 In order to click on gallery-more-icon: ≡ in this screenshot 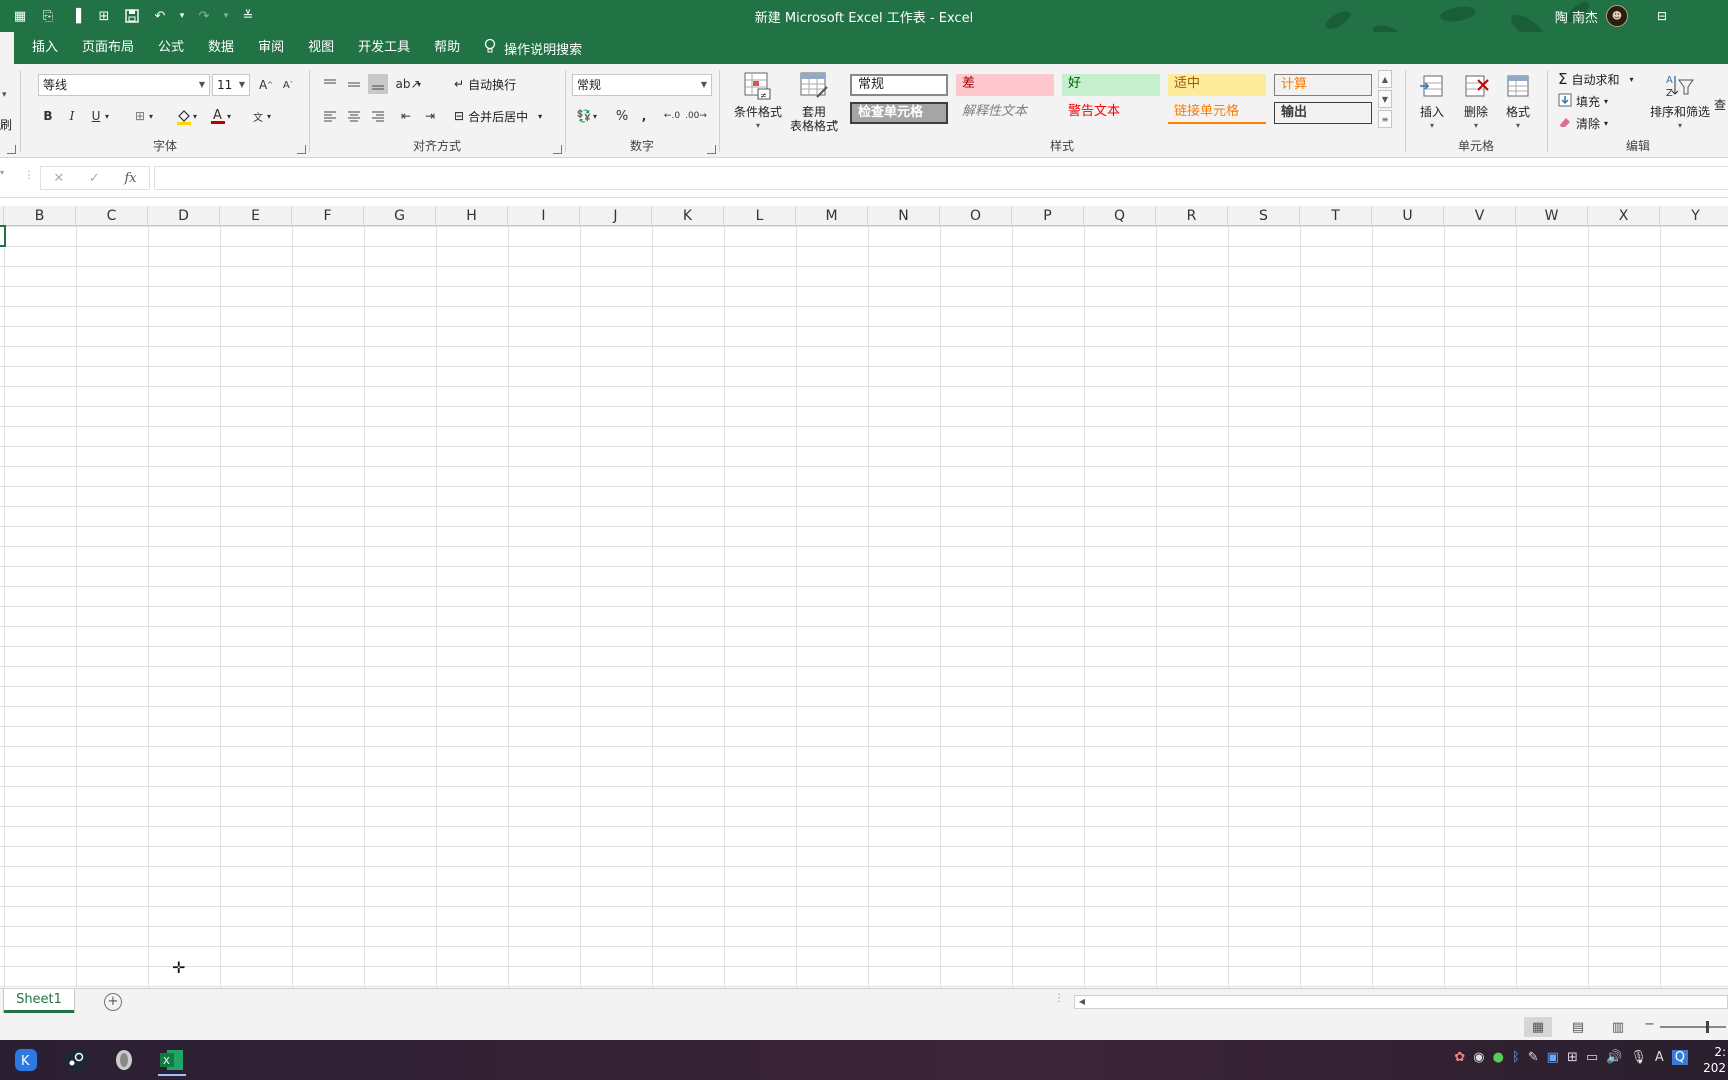, I will do `click(1385, 119)`.